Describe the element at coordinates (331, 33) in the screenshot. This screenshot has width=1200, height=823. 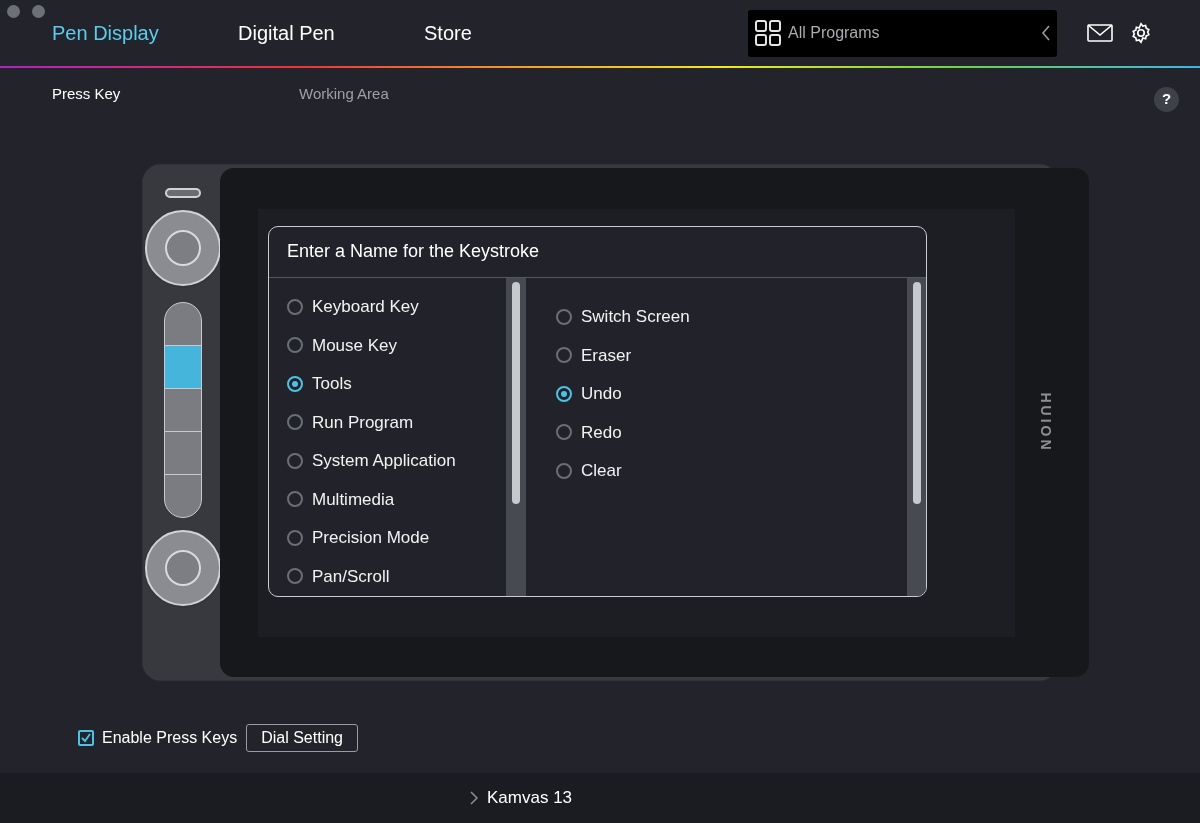
I see `nav-tab: Digital Pen` at that location.